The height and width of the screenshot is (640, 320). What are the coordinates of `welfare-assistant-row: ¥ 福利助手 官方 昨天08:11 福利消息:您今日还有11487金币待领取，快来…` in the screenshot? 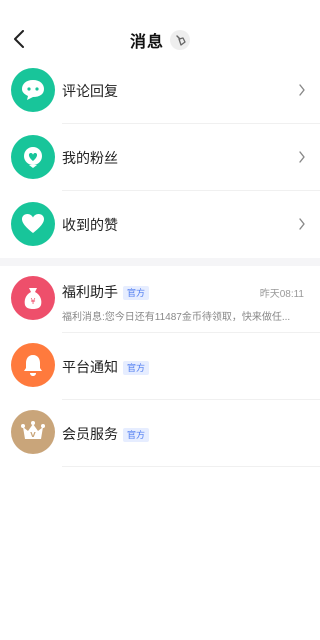 It's located at (160, 299).